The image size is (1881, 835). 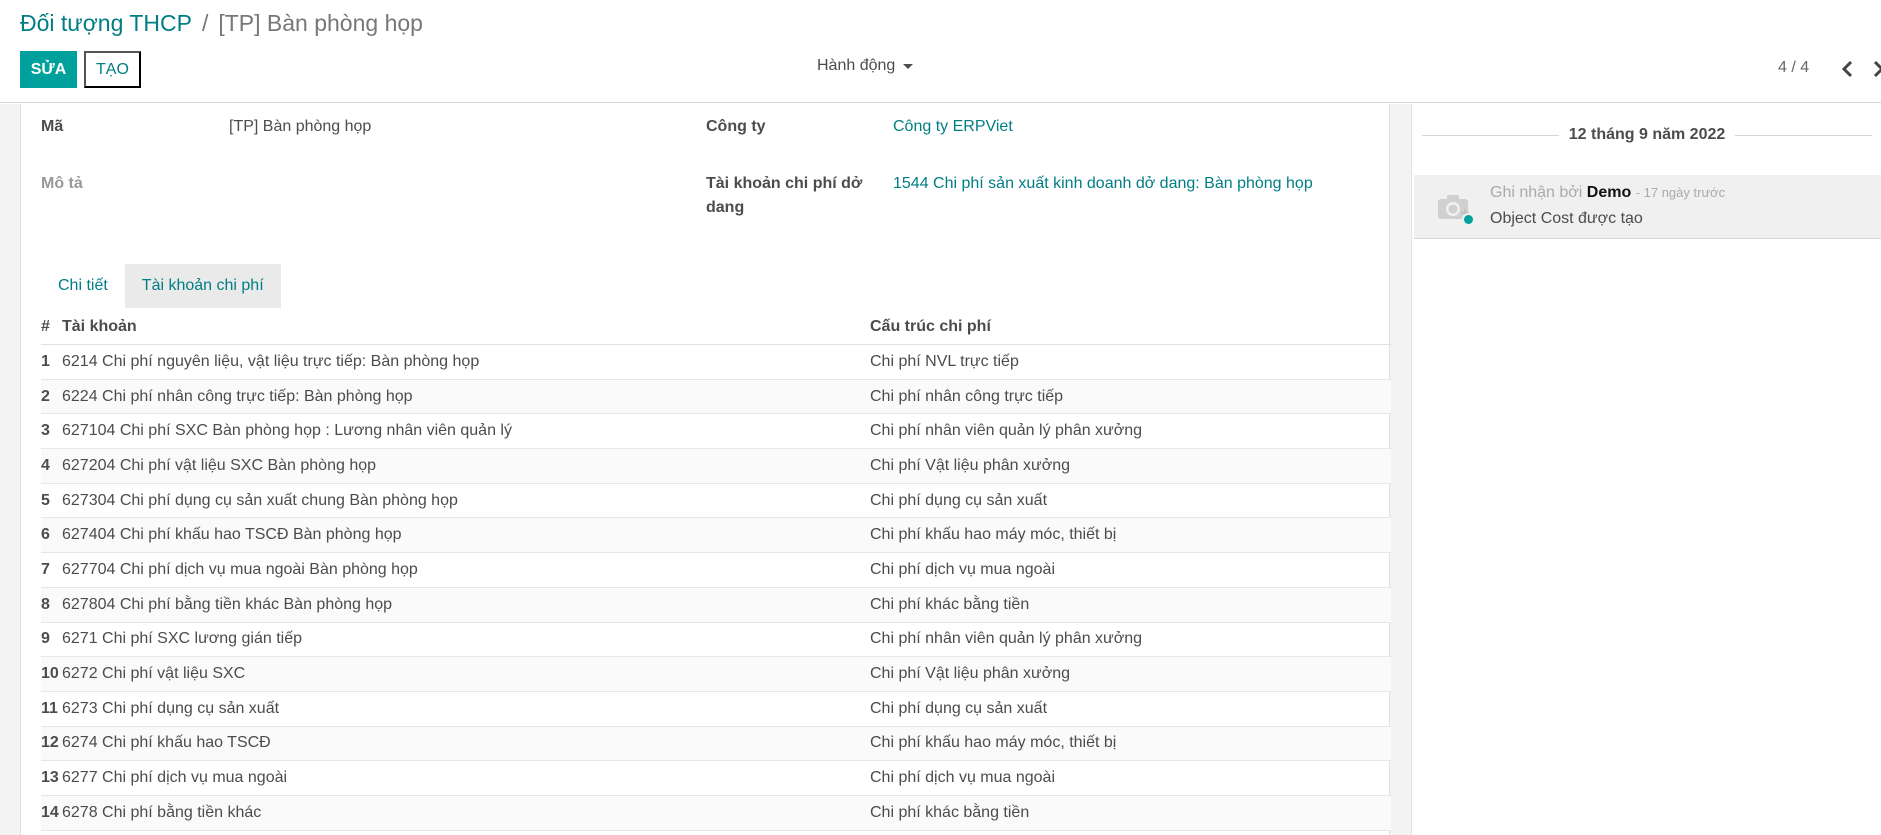 I want to click on chevron-left-icon, so click(x=1848, y=69).